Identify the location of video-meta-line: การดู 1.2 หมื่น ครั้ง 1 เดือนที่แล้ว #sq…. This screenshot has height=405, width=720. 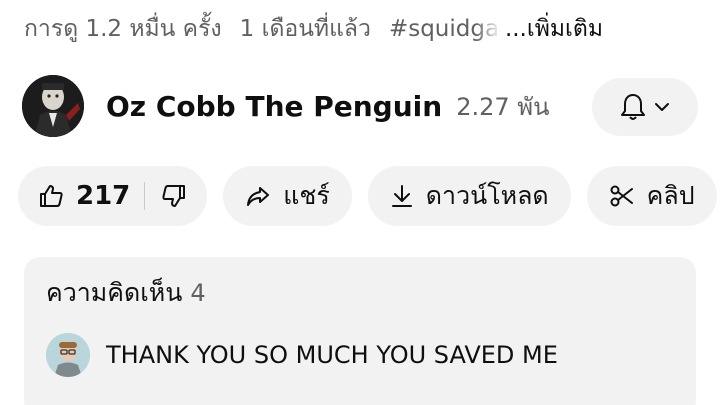
(369, 29).